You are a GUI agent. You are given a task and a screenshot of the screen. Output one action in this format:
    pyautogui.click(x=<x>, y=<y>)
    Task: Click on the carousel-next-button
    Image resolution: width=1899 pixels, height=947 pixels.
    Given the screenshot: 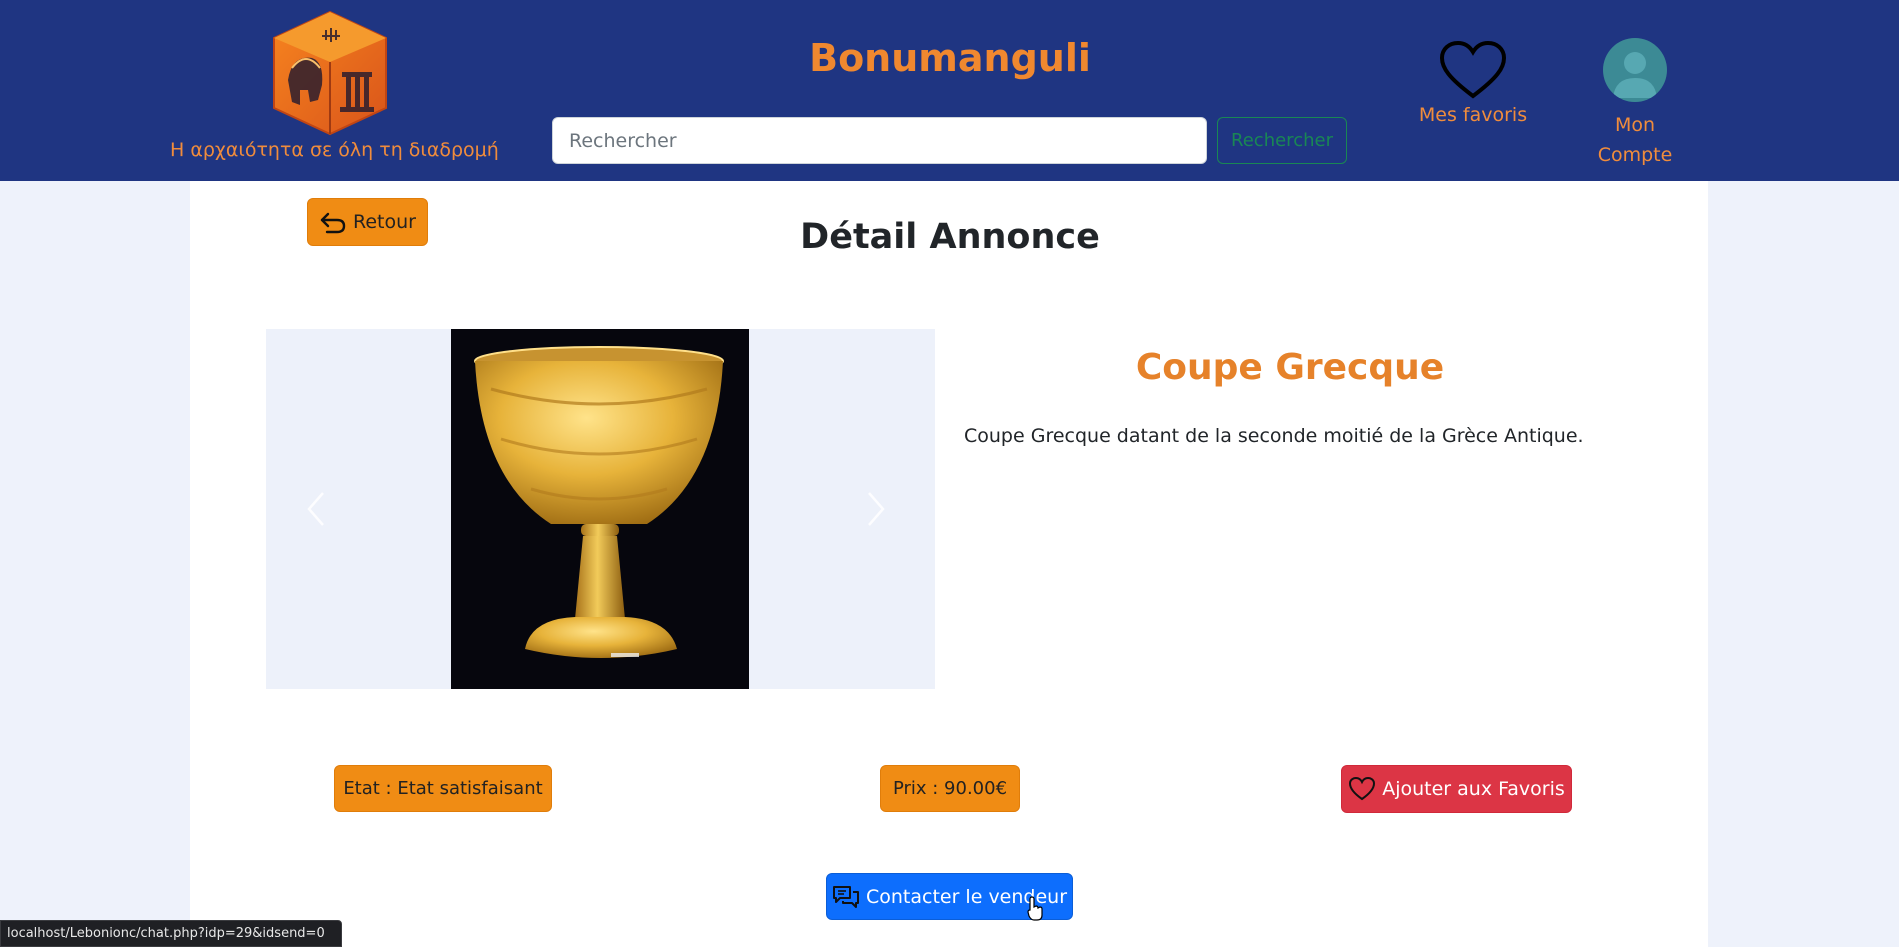 What is the action you would take?
    pyautogui.click(x=876, y=509)
    